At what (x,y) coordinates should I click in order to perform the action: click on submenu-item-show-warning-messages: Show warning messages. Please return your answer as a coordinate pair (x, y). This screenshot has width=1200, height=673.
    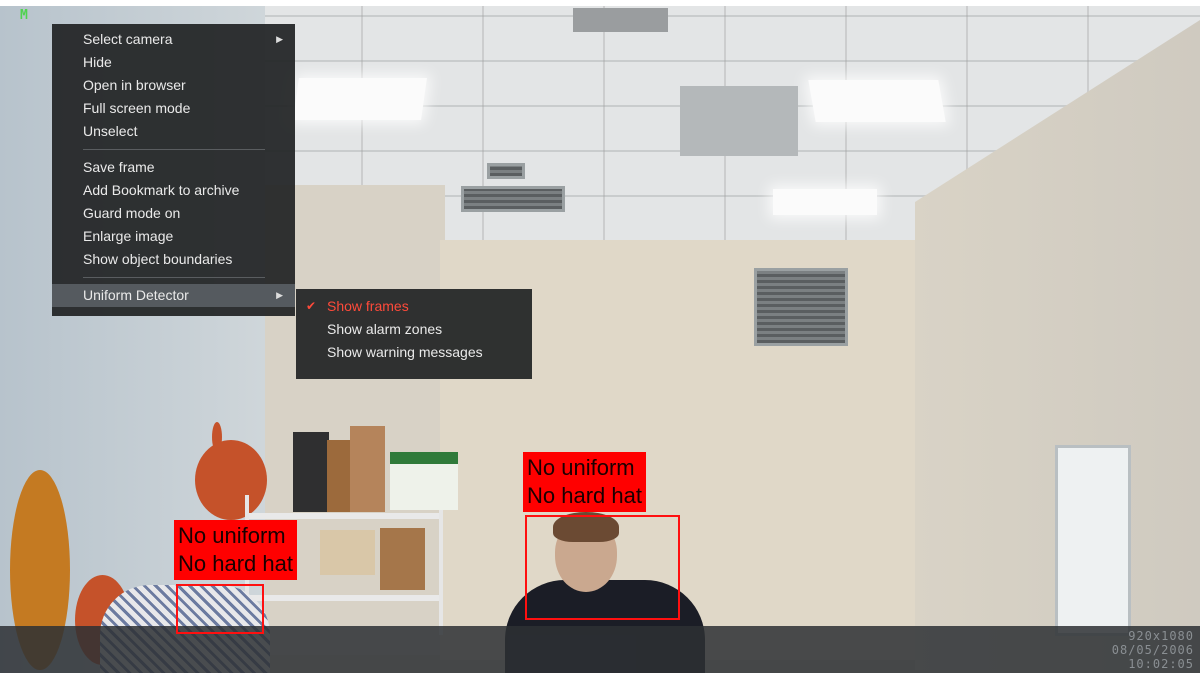
    Looking at the image, I should click on (414, 352).